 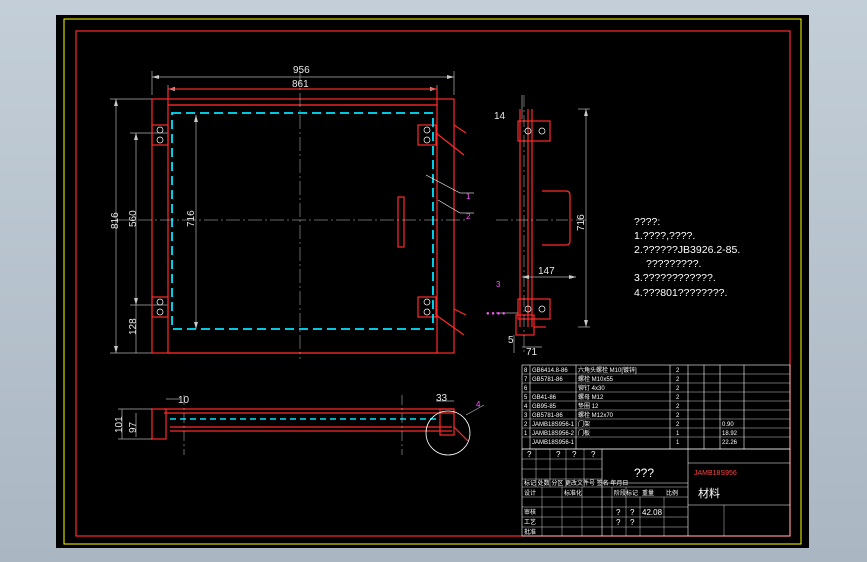 I want to click on svg-text: GB41-86, so click(x=544, y=398).